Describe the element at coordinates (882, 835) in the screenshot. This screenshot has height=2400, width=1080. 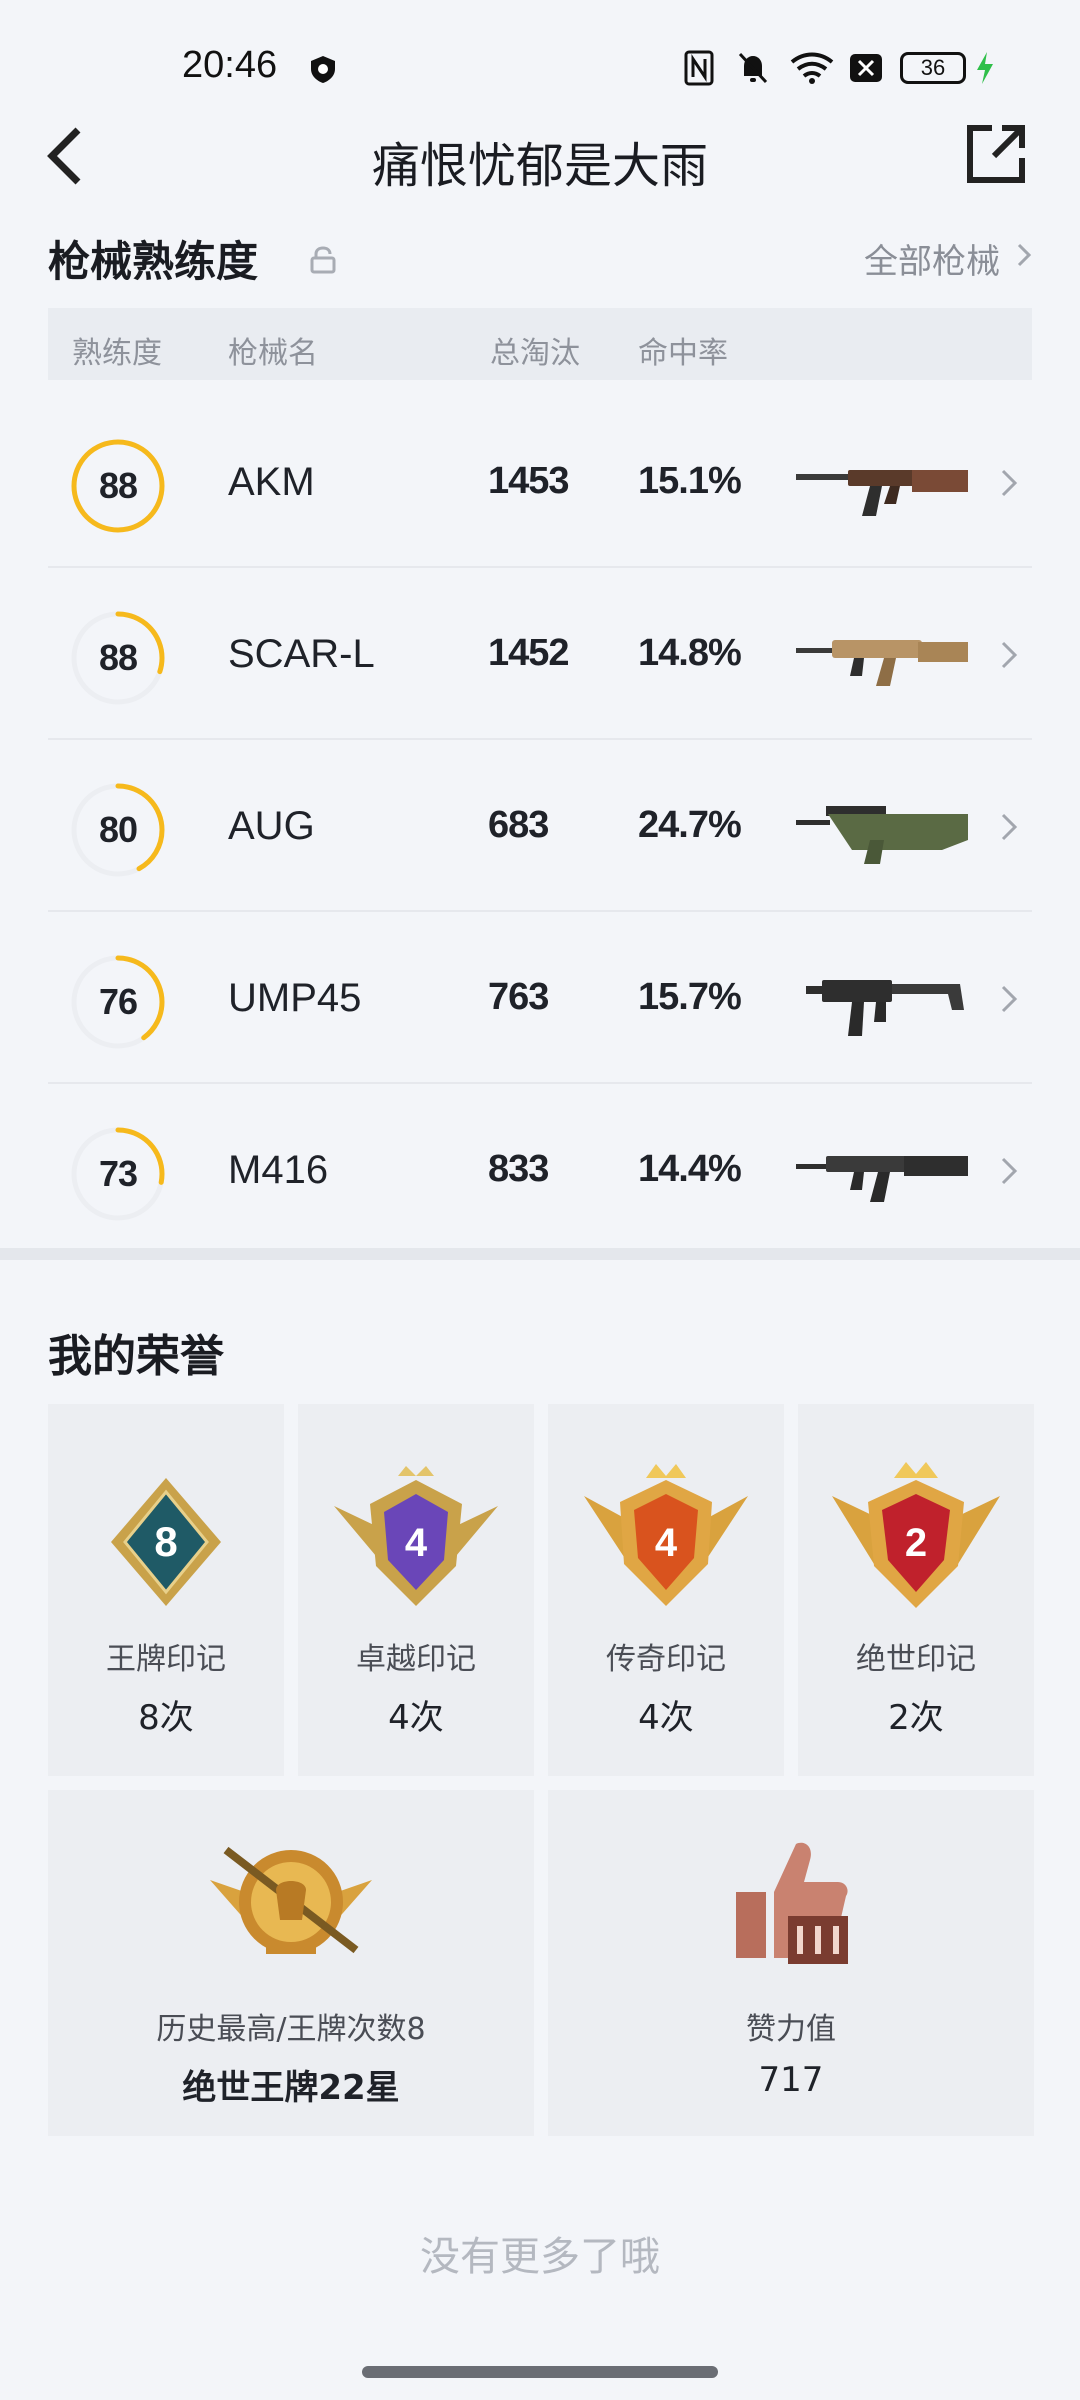
I see `aug-rifle-icon` at that location.